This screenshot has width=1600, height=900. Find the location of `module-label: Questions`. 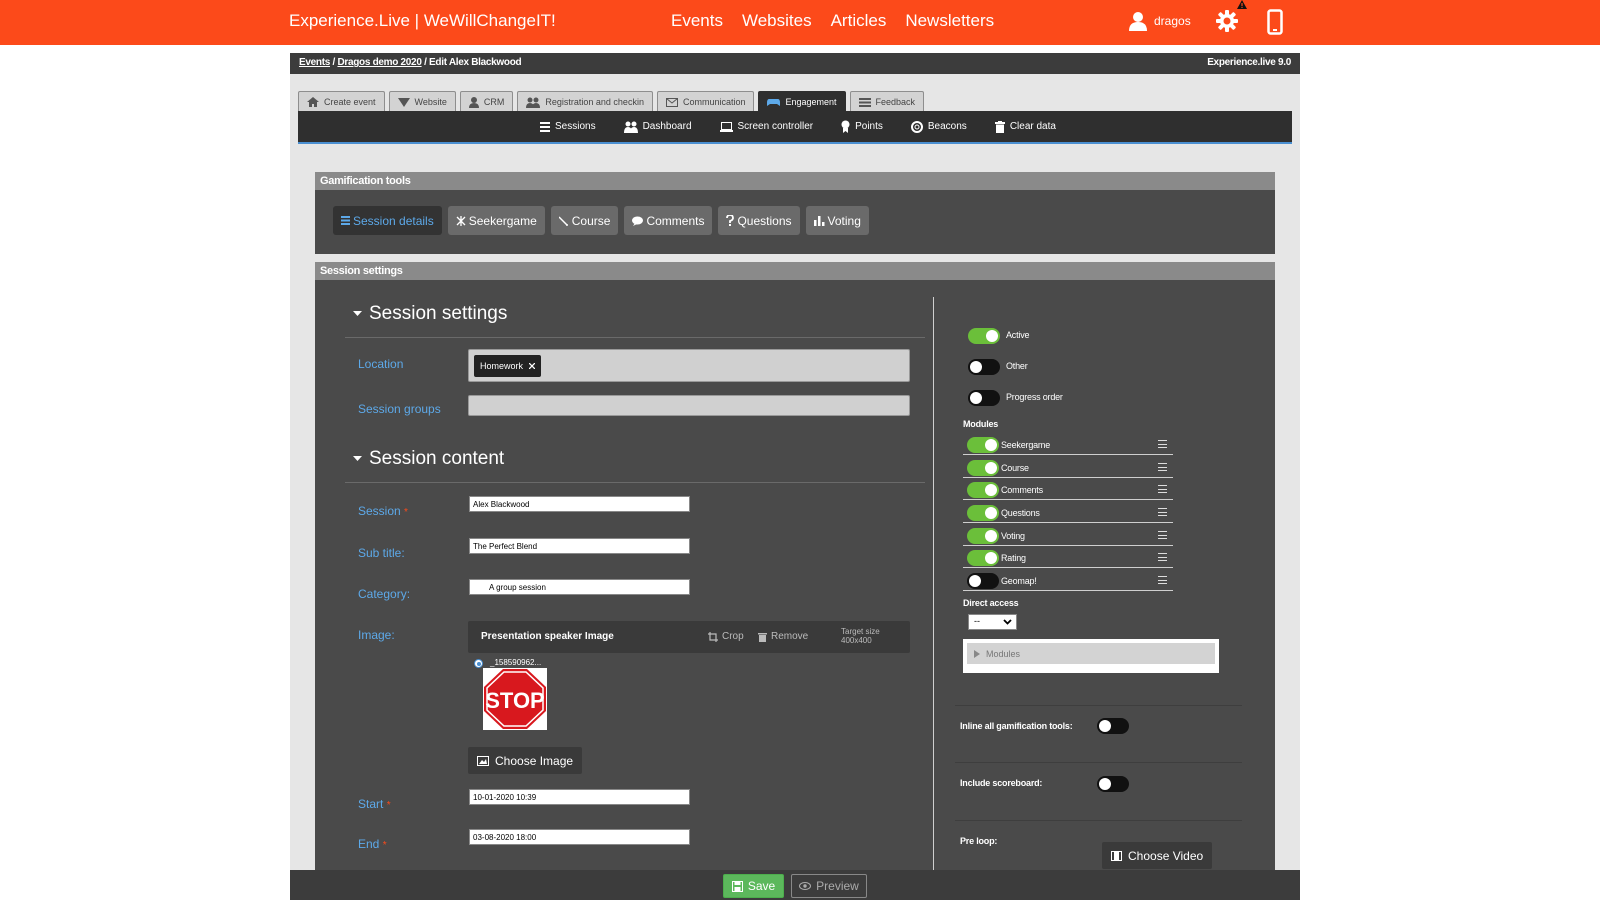

module-label: Questions is located at coordinates (1020, 513).